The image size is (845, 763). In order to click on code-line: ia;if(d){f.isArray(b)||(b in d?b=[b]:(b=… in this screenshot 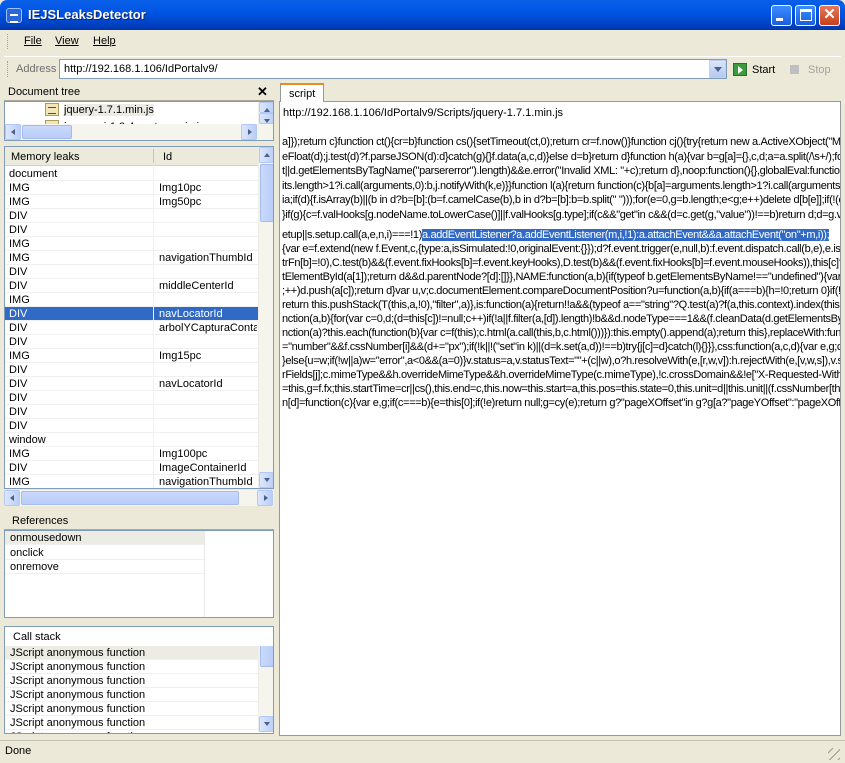, I will do `click(561, 201)`.